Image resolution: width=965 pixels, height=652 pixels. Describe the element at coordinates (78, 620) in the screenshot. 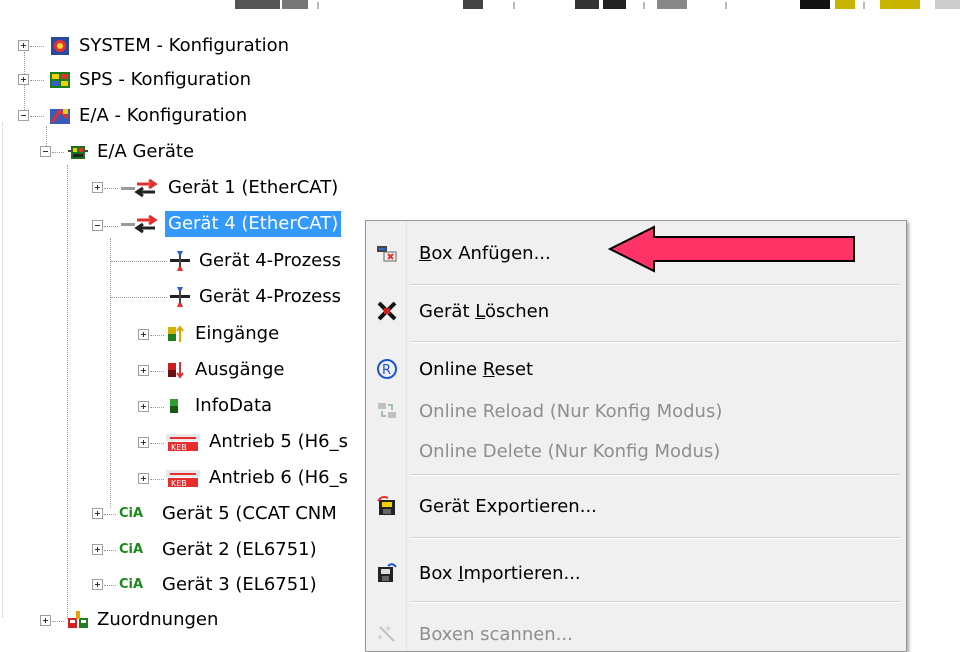

I see `mappings-icon` at that location.